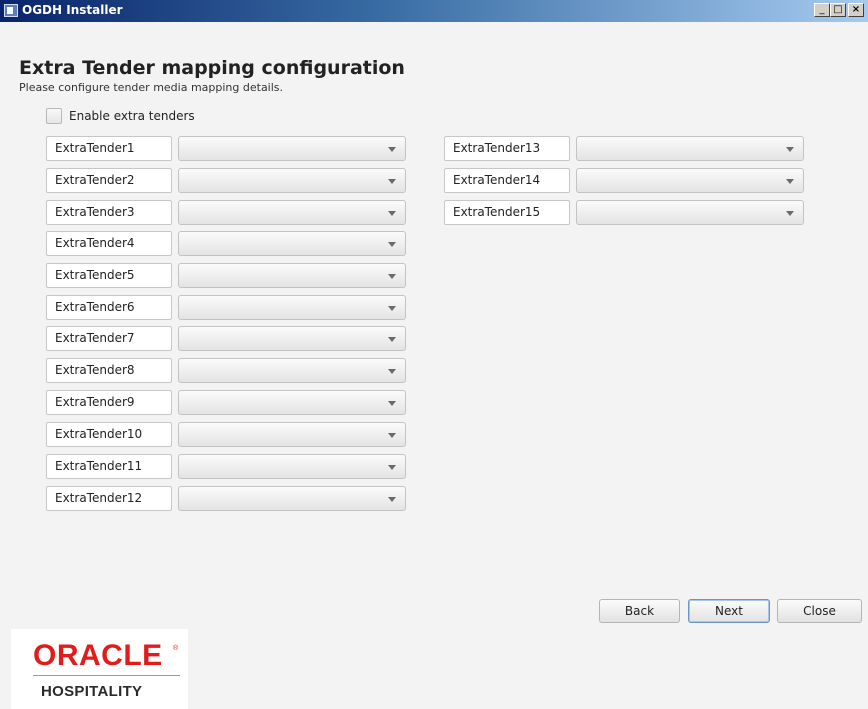  I want to click on tender-name-field: ExtraTender6, so click(109, 307).